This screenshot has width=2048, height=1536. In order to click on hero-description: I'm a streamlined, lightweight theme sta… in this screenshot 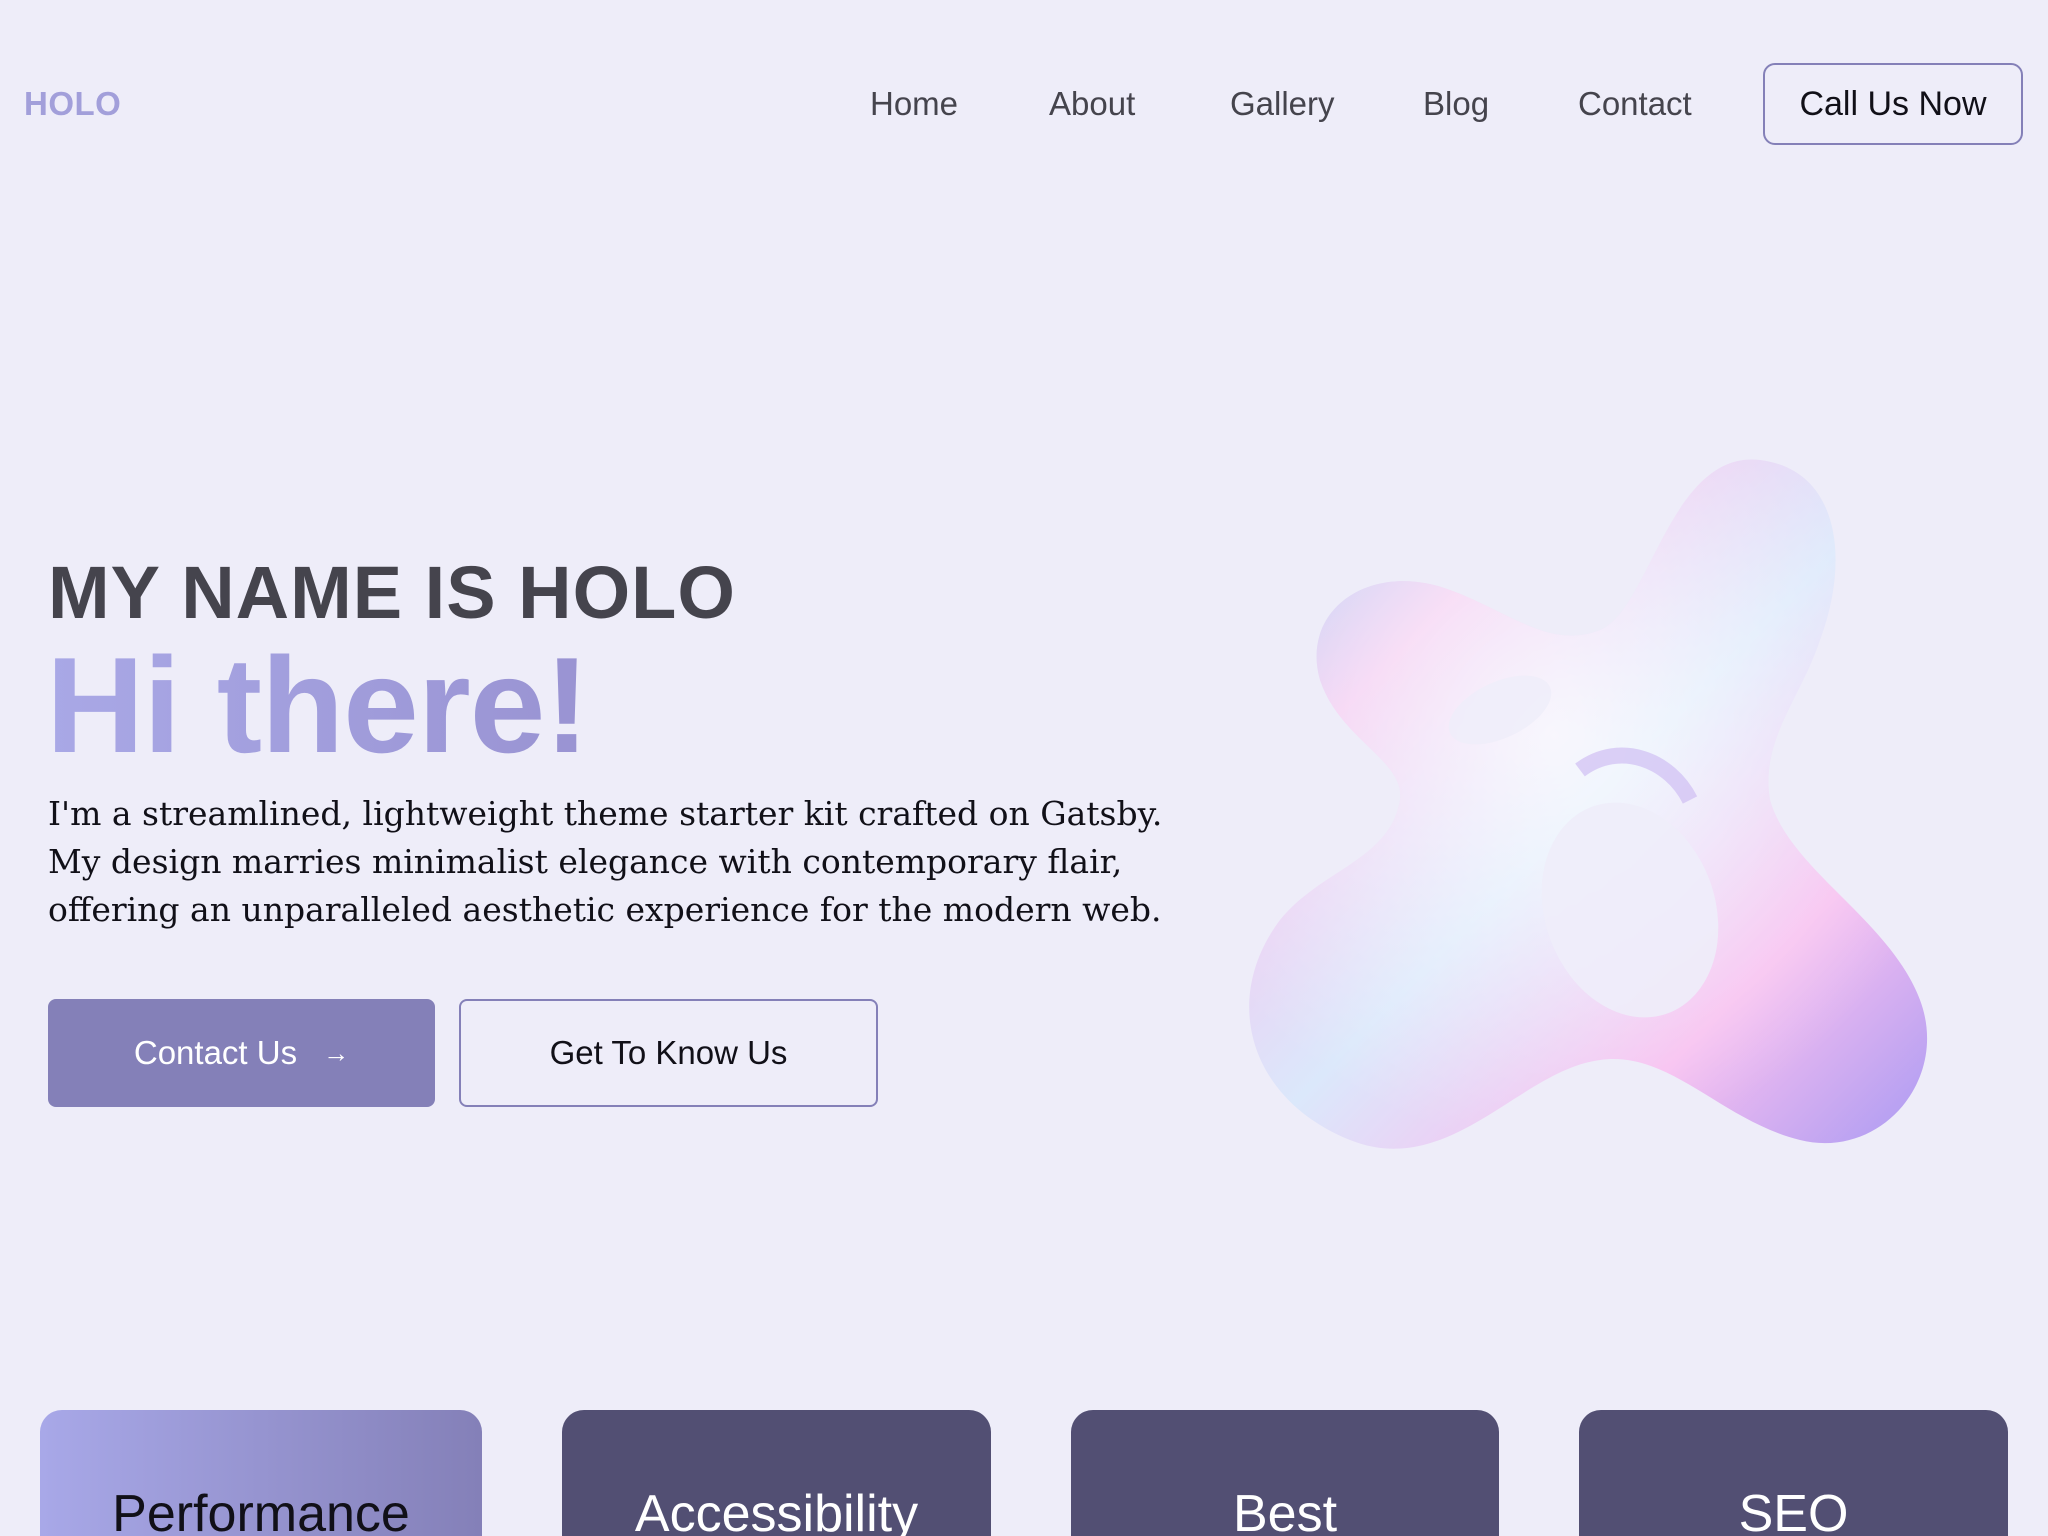, I will do `click(605, 862)`.